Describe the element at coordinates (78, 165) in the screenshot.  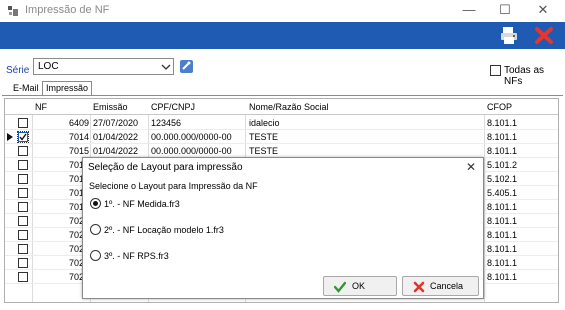
I see `cell-nf: 7016` at that location.